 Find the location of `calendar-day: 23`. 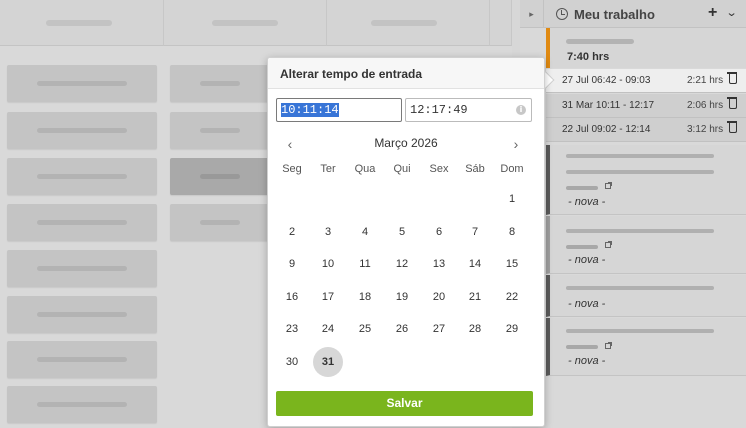

calendar-day: 23 is located at coordinates (292, 329).